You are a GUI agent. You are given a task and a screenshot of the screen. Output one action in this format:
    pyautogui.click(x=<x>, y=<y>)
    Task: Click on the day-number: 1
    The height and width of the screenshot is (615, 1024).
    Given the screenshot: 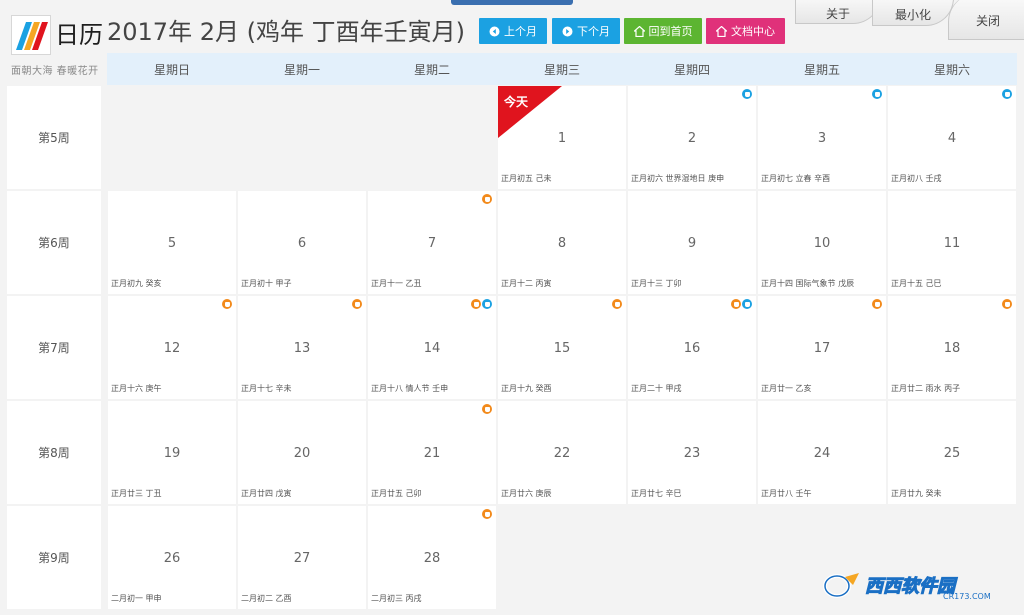 What is the action you would take?
    pyautogui.click(x=562, y=138)
    